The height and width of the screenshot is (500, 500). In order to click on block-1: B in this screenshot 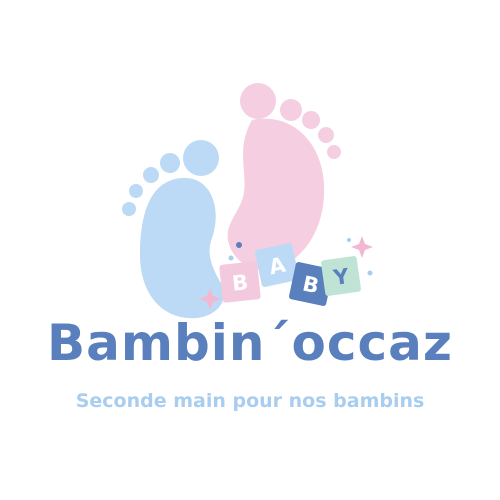, I will do `click(240, 282)`.